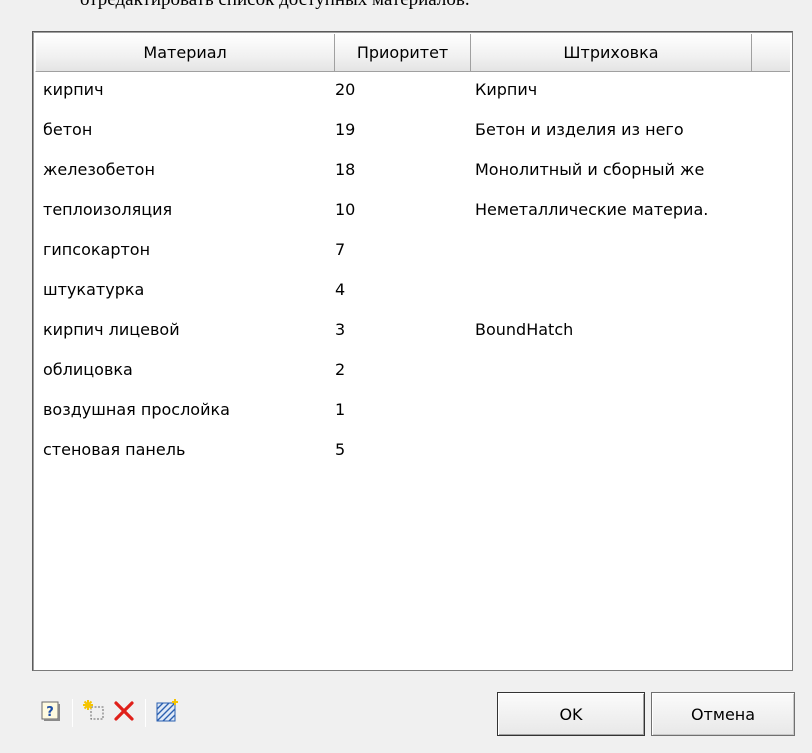 The image size is (812, 753). What do you see at coordinates (88, 369) in the screenshot?
I see `cell-material: облицовка` at bounding box center [88, 369].